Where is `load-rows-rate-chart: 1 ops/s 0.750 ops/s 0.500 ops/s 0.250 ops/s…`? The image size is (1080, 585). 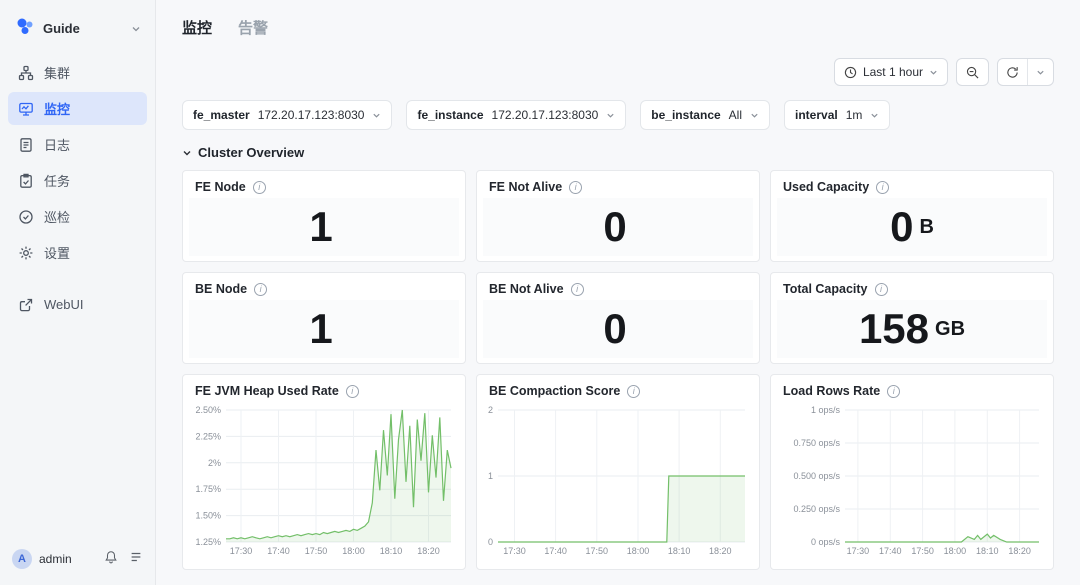
load-rows-rate-chart: 1 ops/s 0.750 ops/s 0.500 ops/s 0.250 ops/s… is located at coordinates (912, 480).